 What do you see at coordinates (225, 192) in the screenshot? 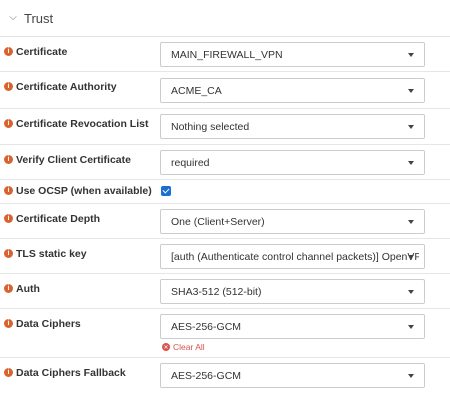
I see `use-ocsp-row: i Use OCSP (when available)` at bounding box center [225, 192].